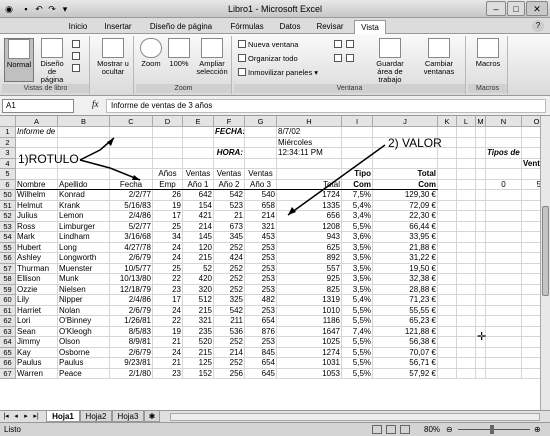 The height and width of the screenshot is (436, 550). Describe the element at coordinates (84, 205) in the screenshot. I see `table-cell: Krank` at that location.